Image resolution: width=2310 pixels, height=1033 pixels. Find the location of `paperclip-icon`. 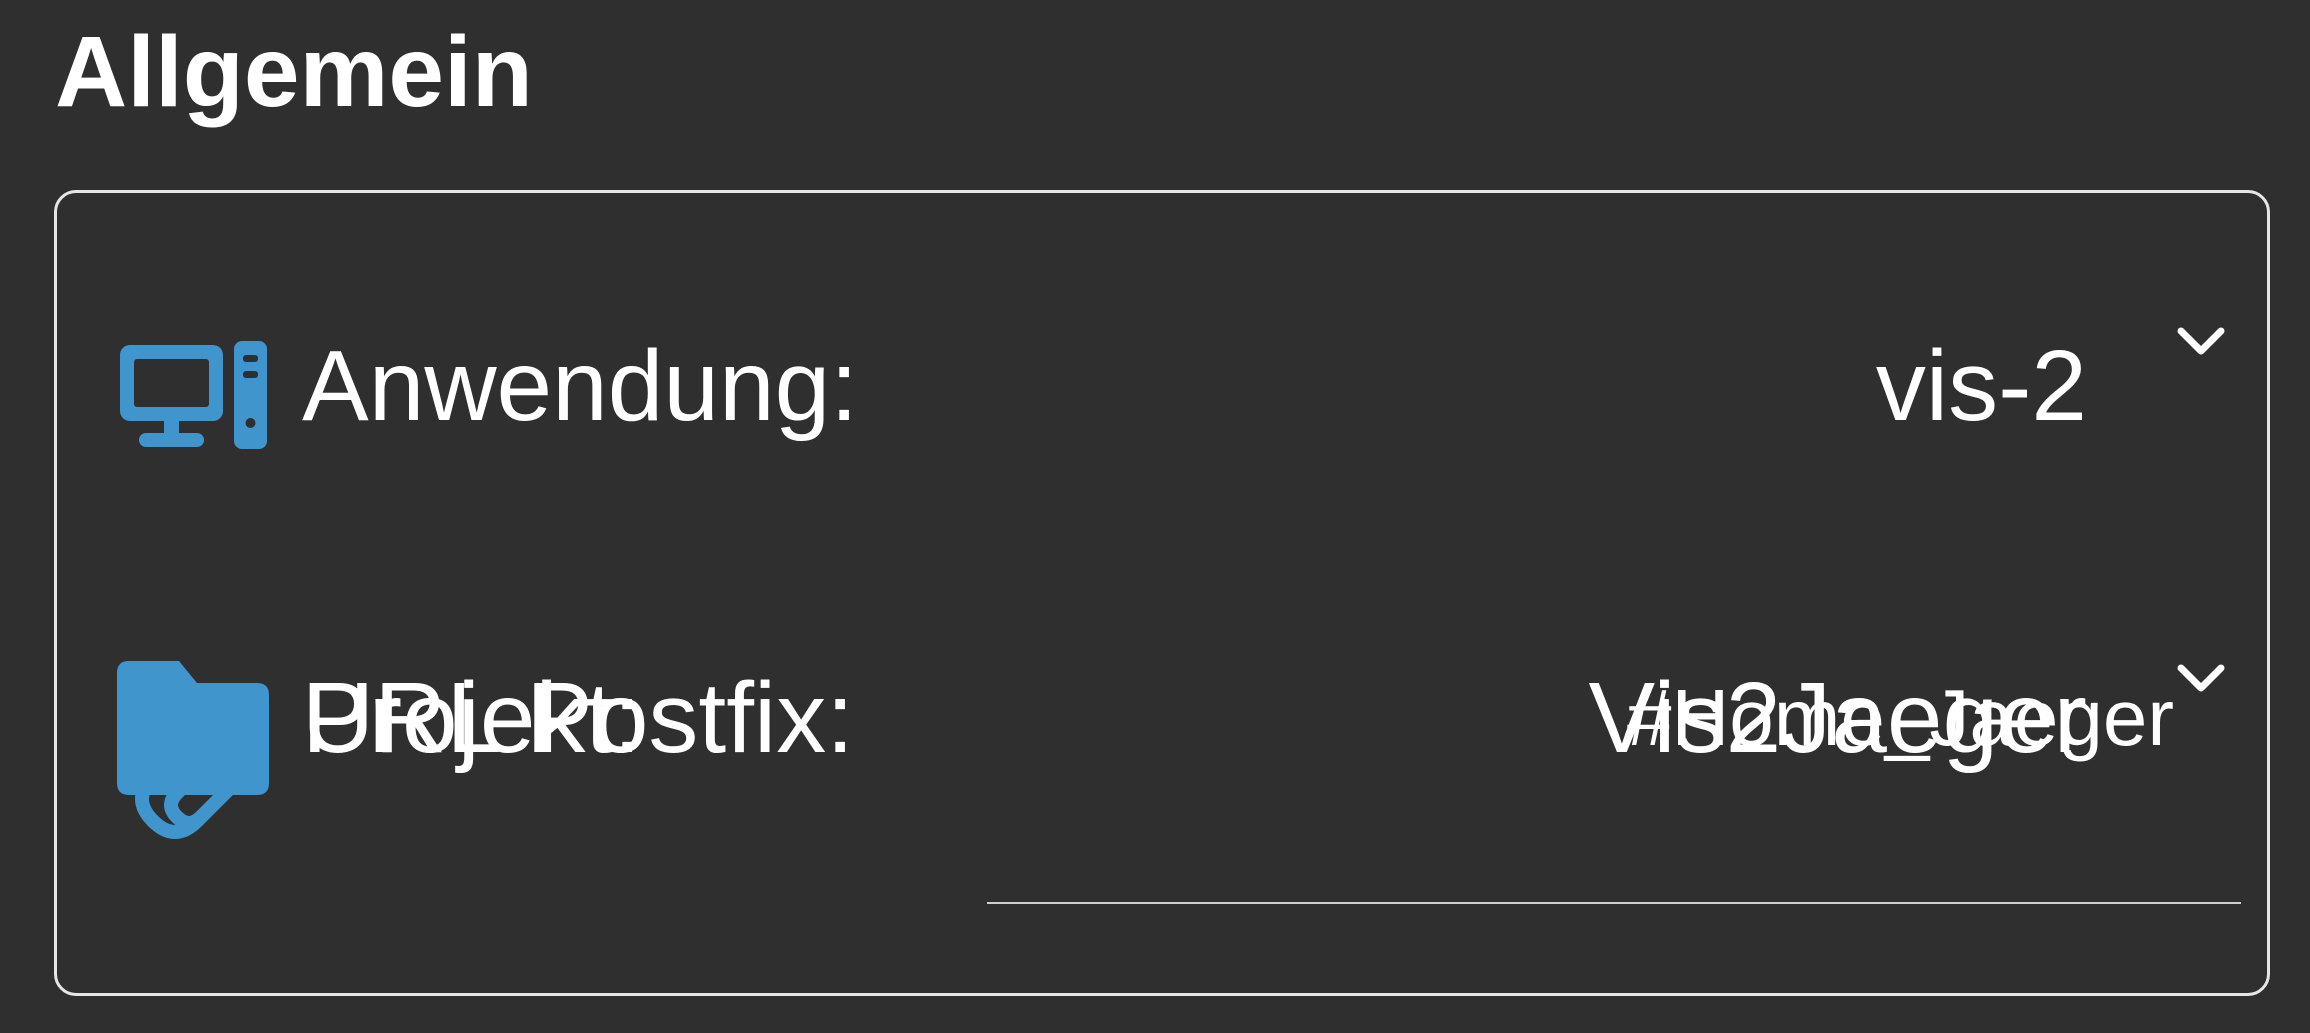

paperclip-icon is located at coordinates (196, 770).